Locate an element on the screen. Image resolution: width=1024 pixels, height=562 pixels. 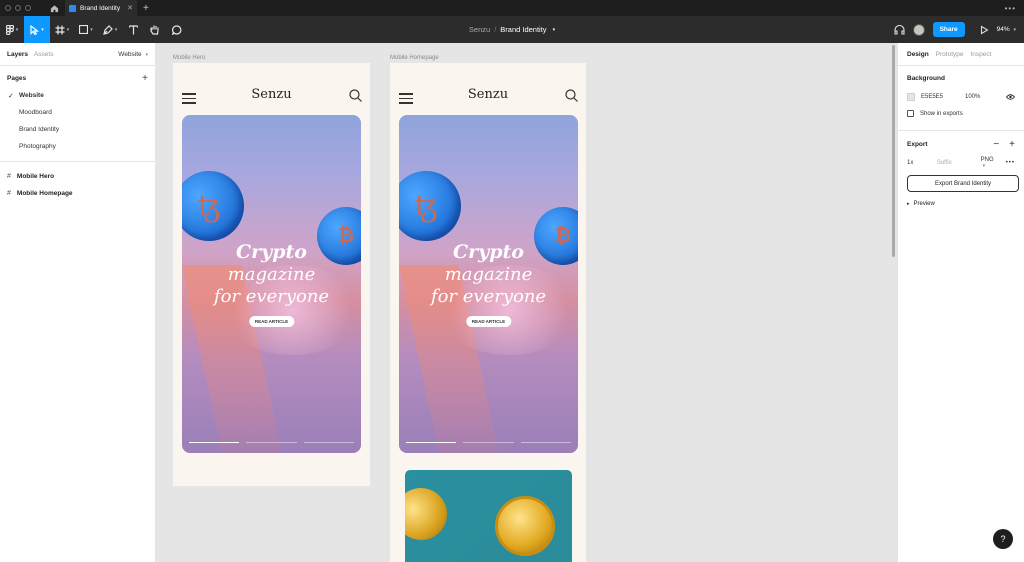
window-controls is located at coordinates (18, 8).